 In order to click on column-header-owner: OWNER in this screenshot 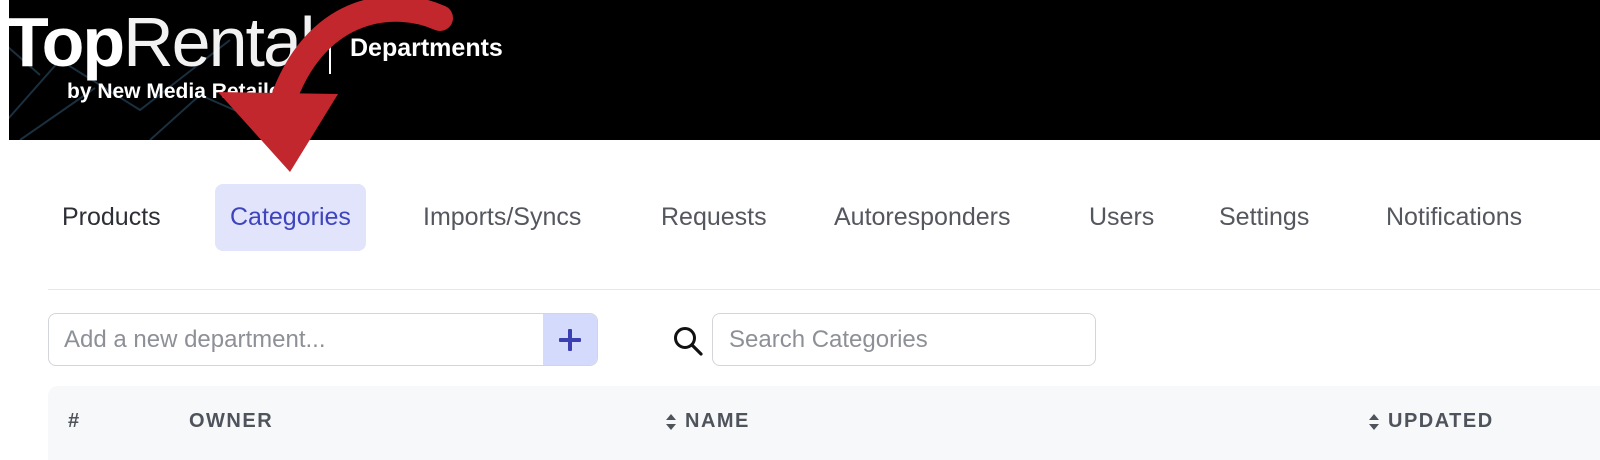, I will do `click(231, 421)`.